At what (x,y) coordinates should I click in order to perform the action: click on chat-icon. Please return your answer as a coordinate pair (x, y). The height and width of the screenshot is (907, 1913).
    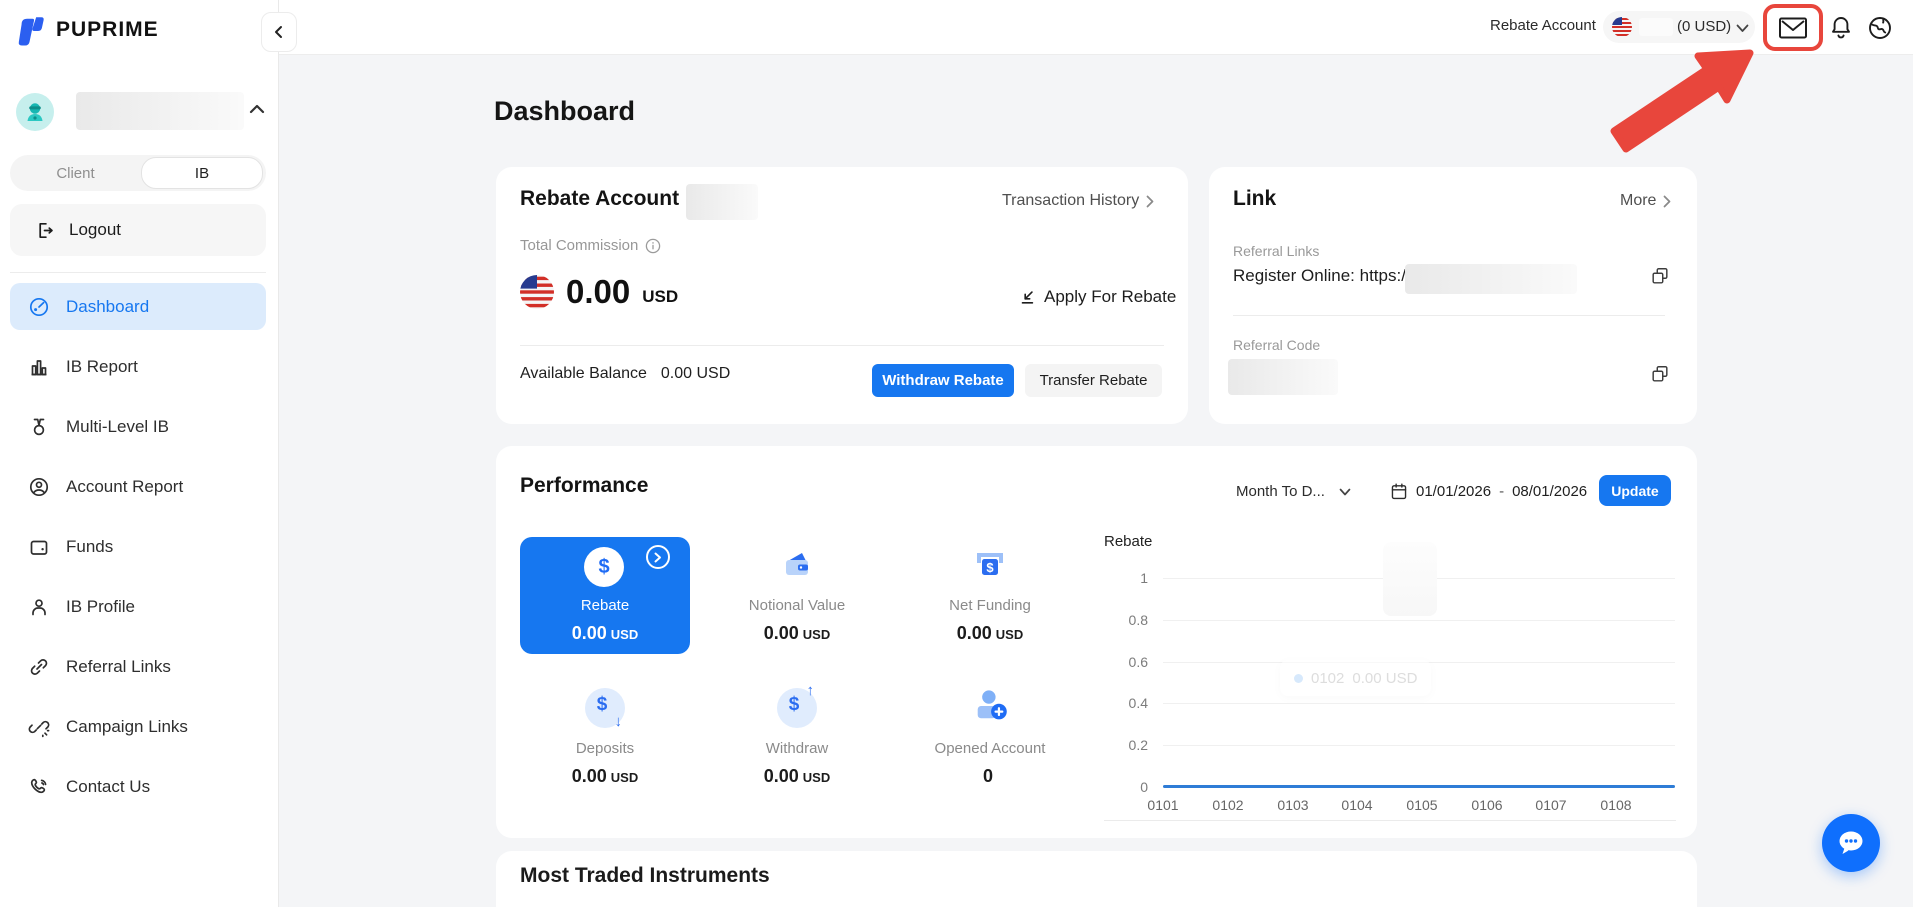
    Looking at the image, I should click on (1851, 842).